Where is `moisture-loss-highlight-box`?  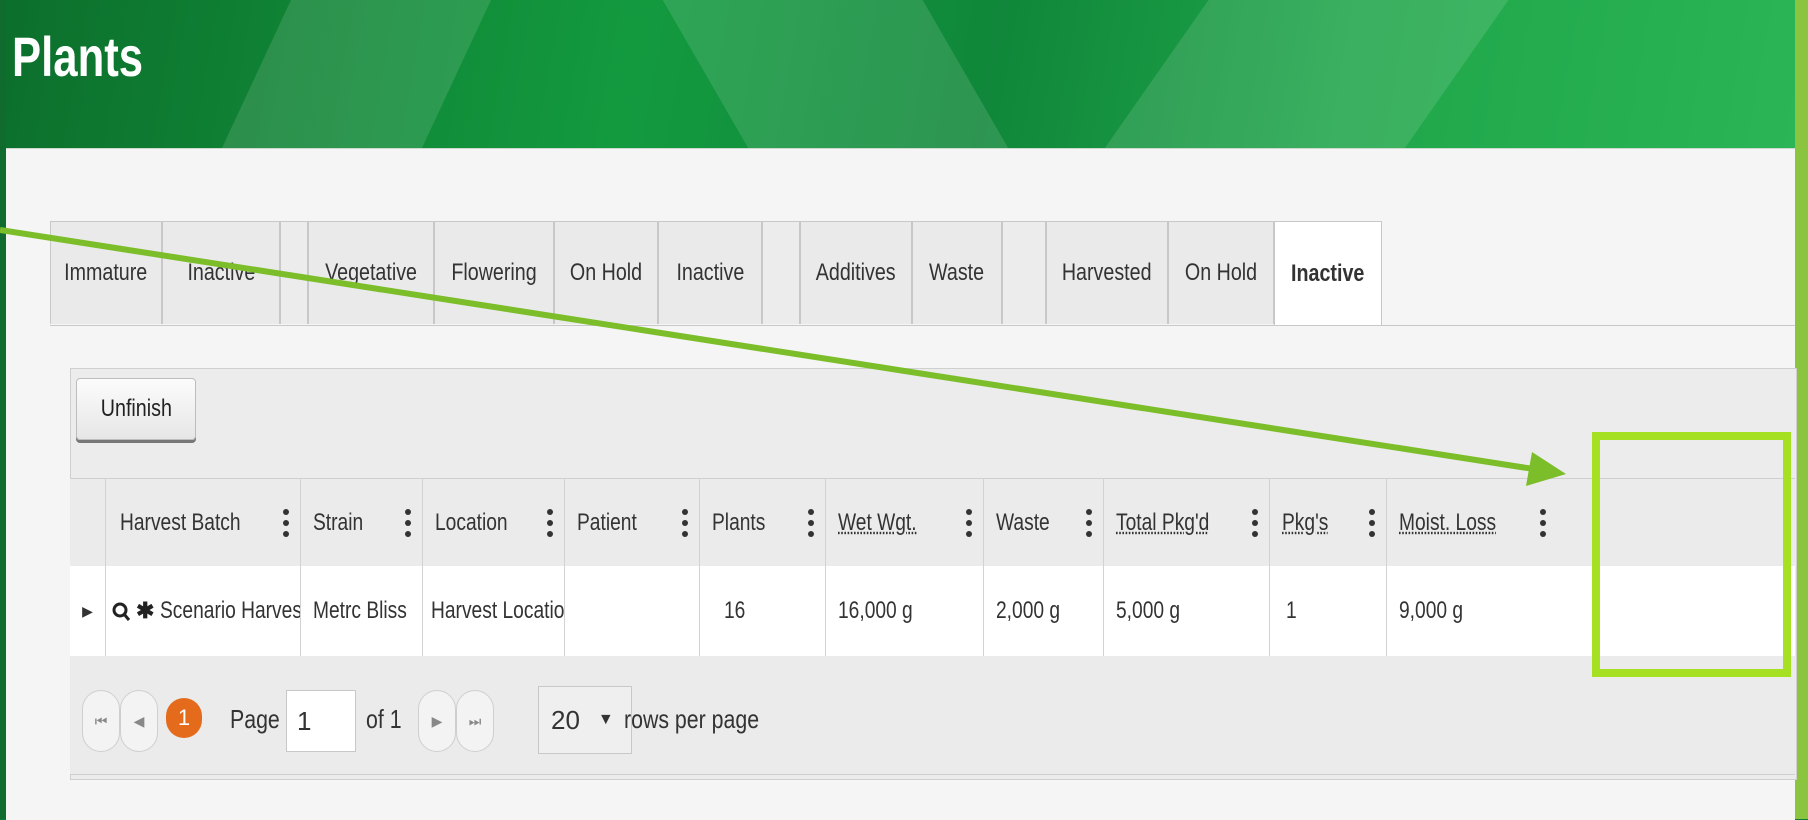 moisture-loss-highlight-box is located at coordinates (1691, 554).